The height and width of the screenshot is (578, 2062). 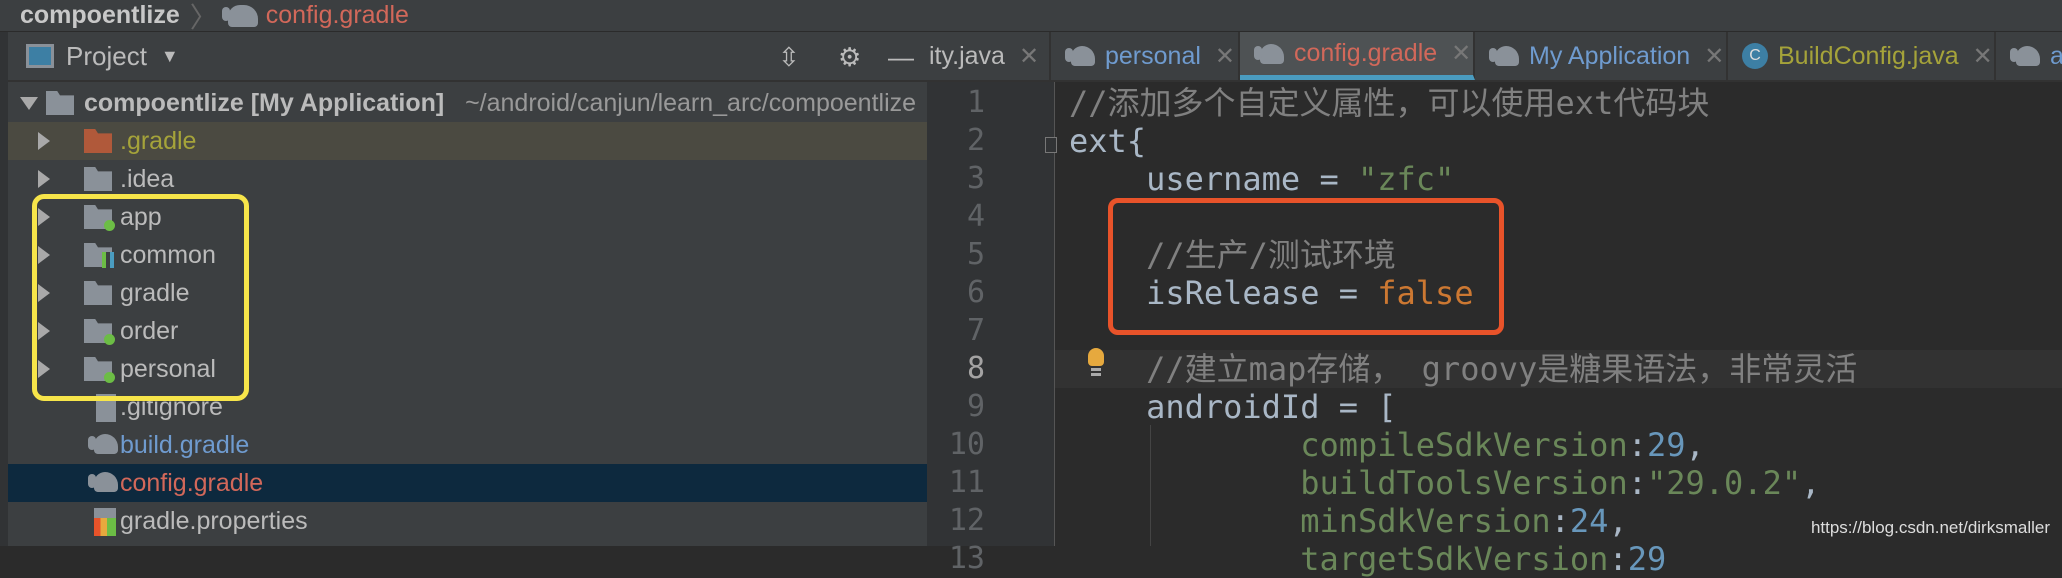 I want to click on hide-icon: —, so click(x=901, y=57).